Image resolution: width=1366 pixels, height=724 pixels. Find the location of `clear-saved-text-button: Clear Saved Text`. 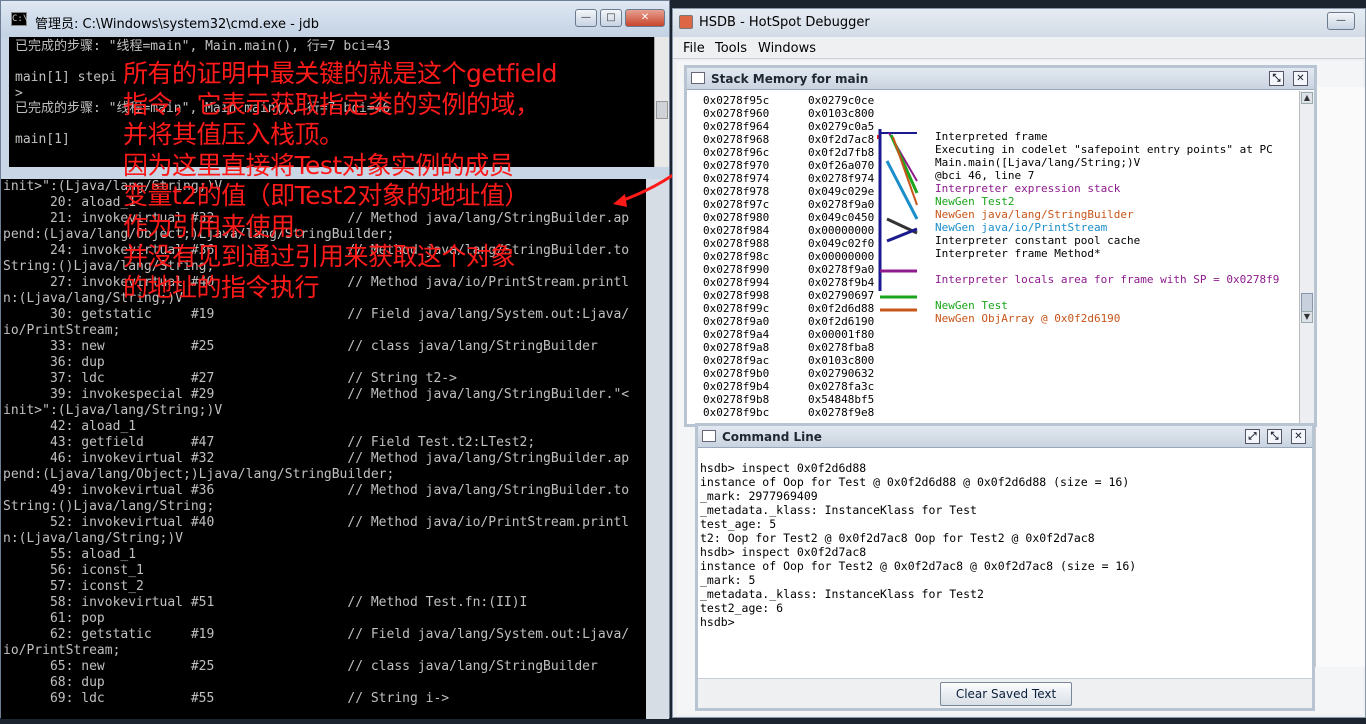

clear-saved-text-button: Clear Saved Text is located at coordinates (1006, 694).